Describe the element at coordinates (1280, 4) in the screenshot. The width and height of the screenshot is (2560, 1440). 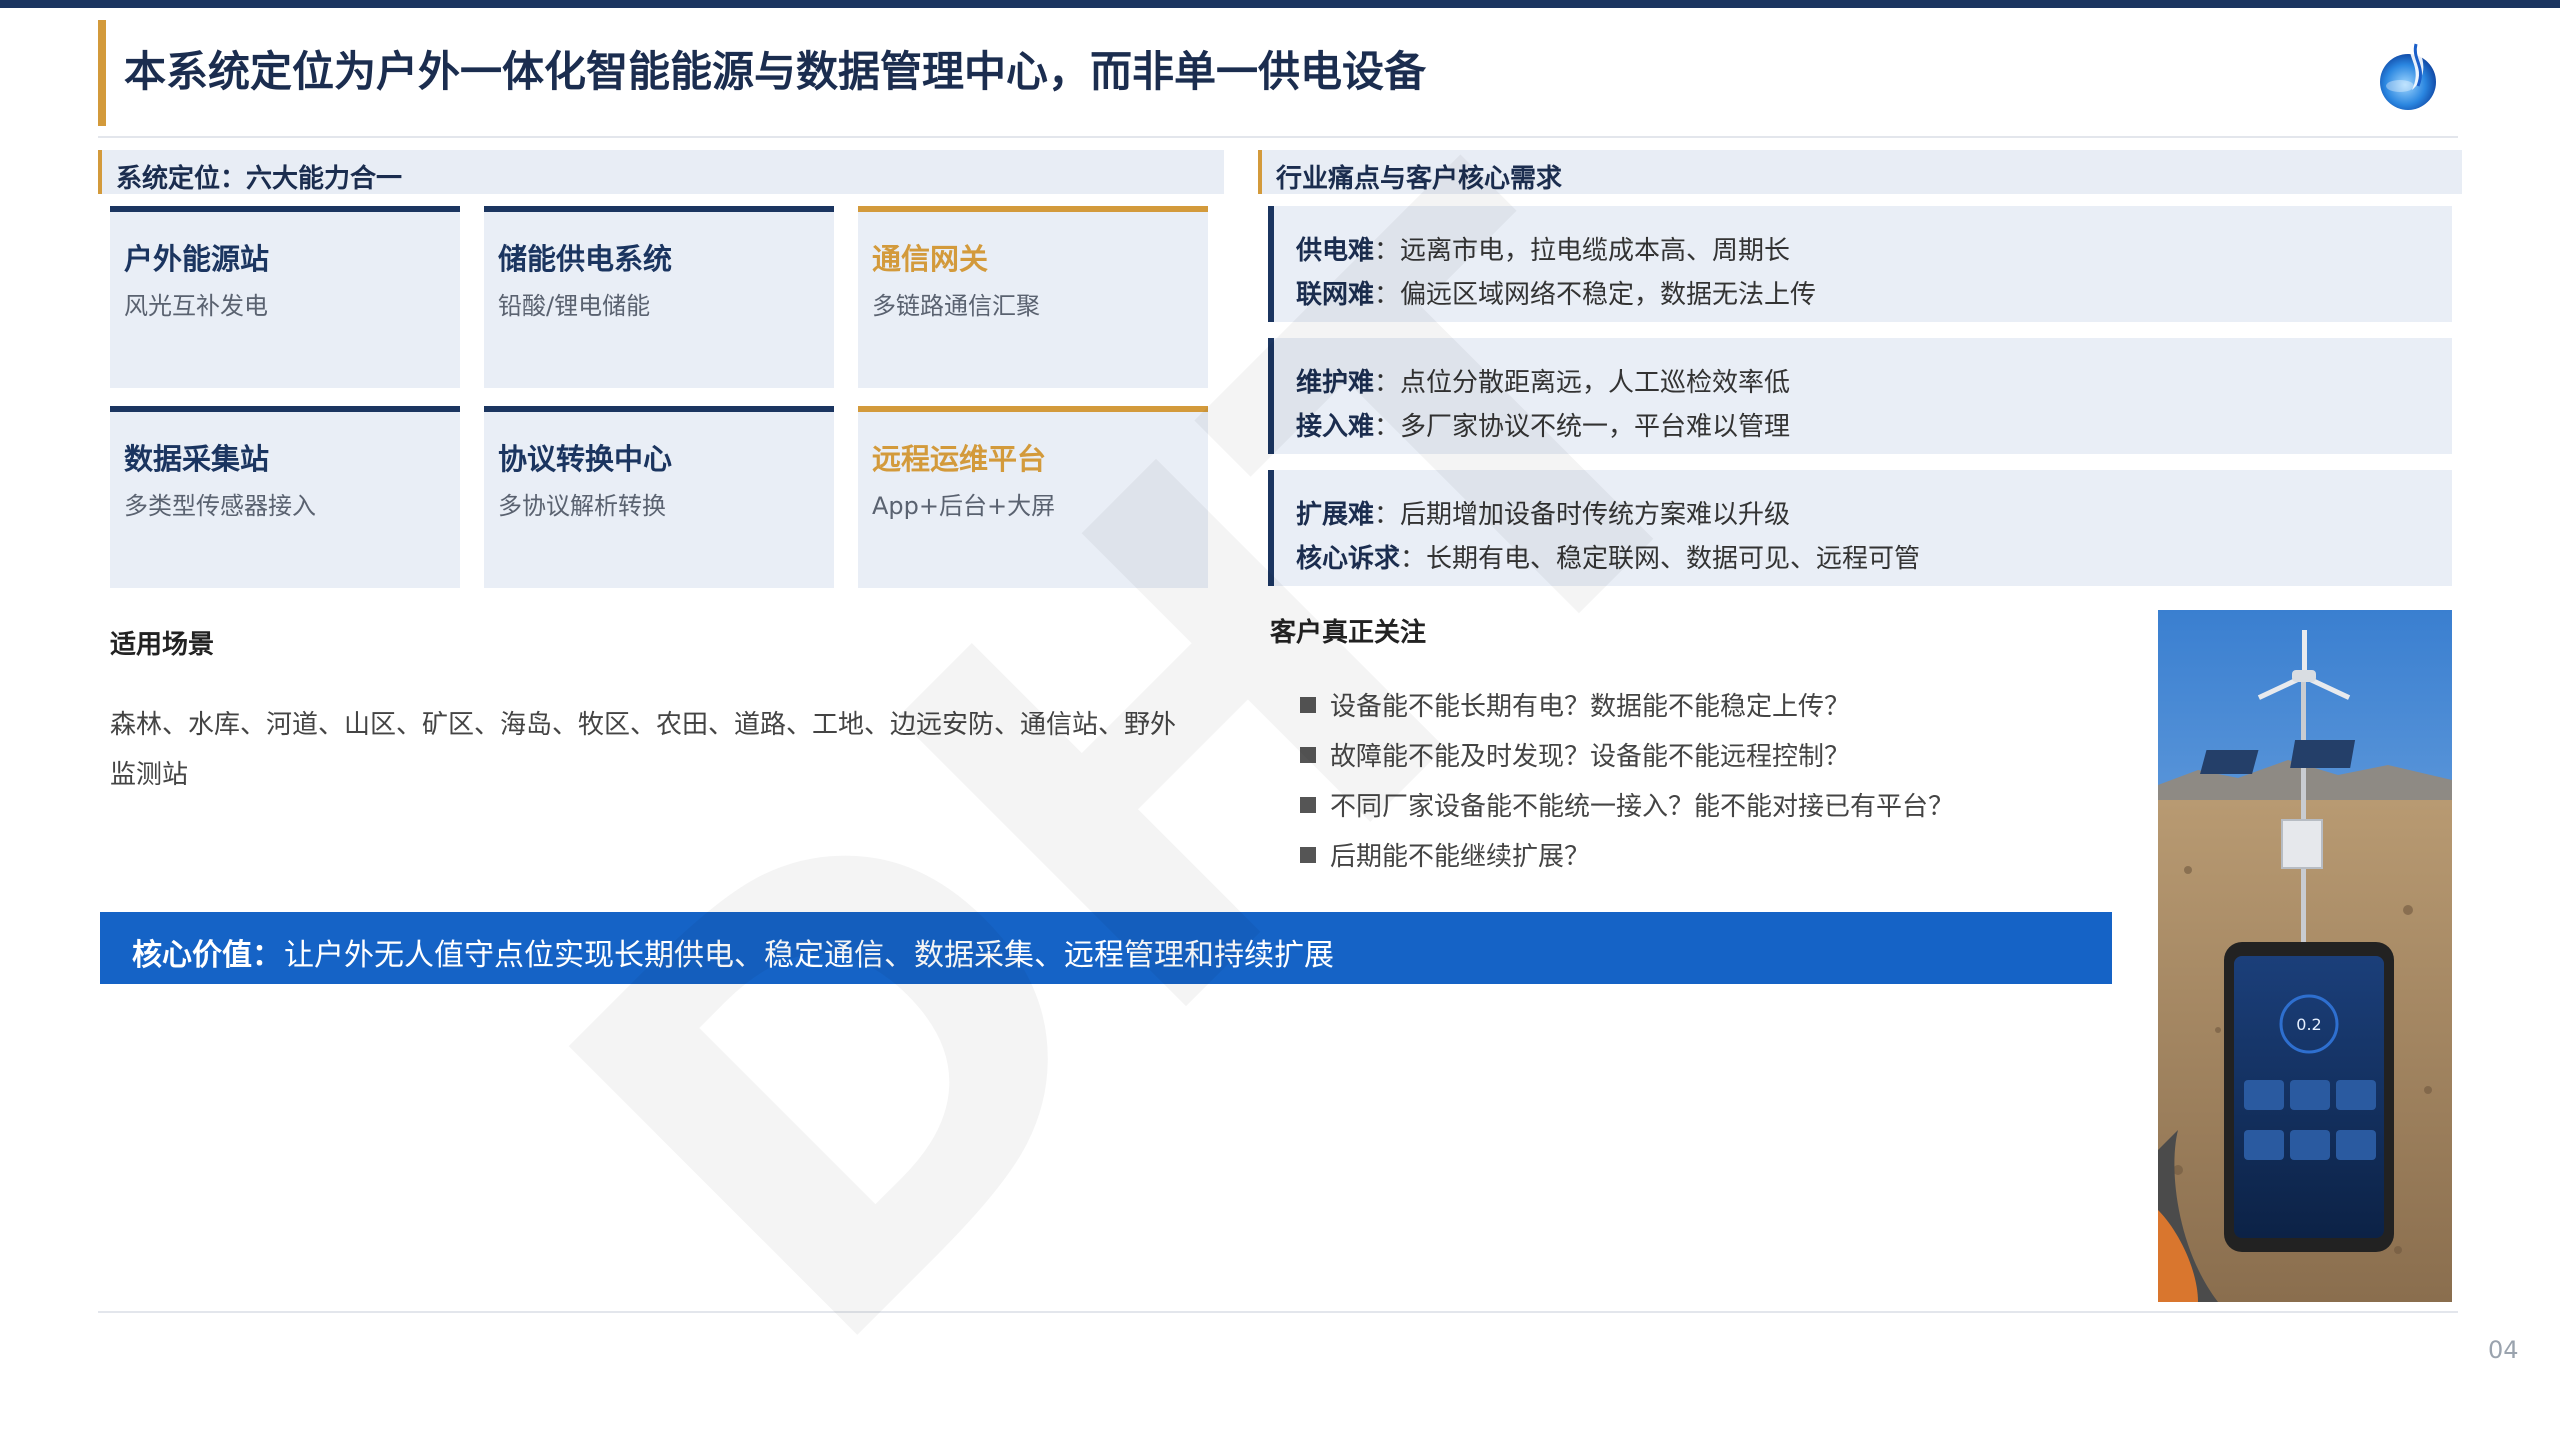
I see `top-bar` at that location.